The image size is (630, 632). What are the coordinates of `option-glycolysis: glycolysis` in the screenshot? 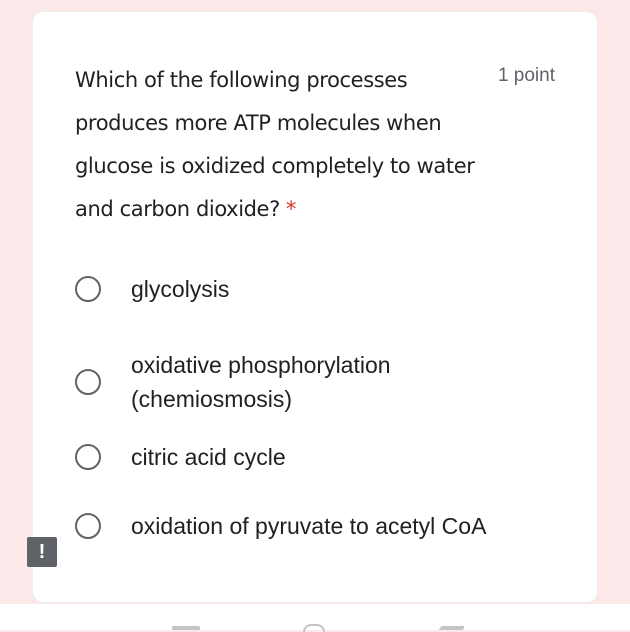 It's located at (152, 289).